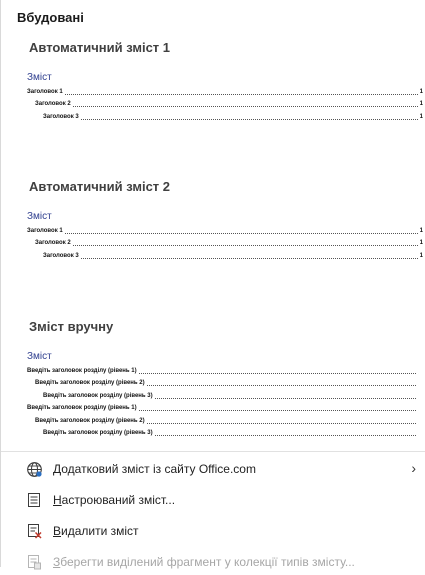  I want to click on remove-toc-menu-item: Видалити зміст, so click(213, 531).